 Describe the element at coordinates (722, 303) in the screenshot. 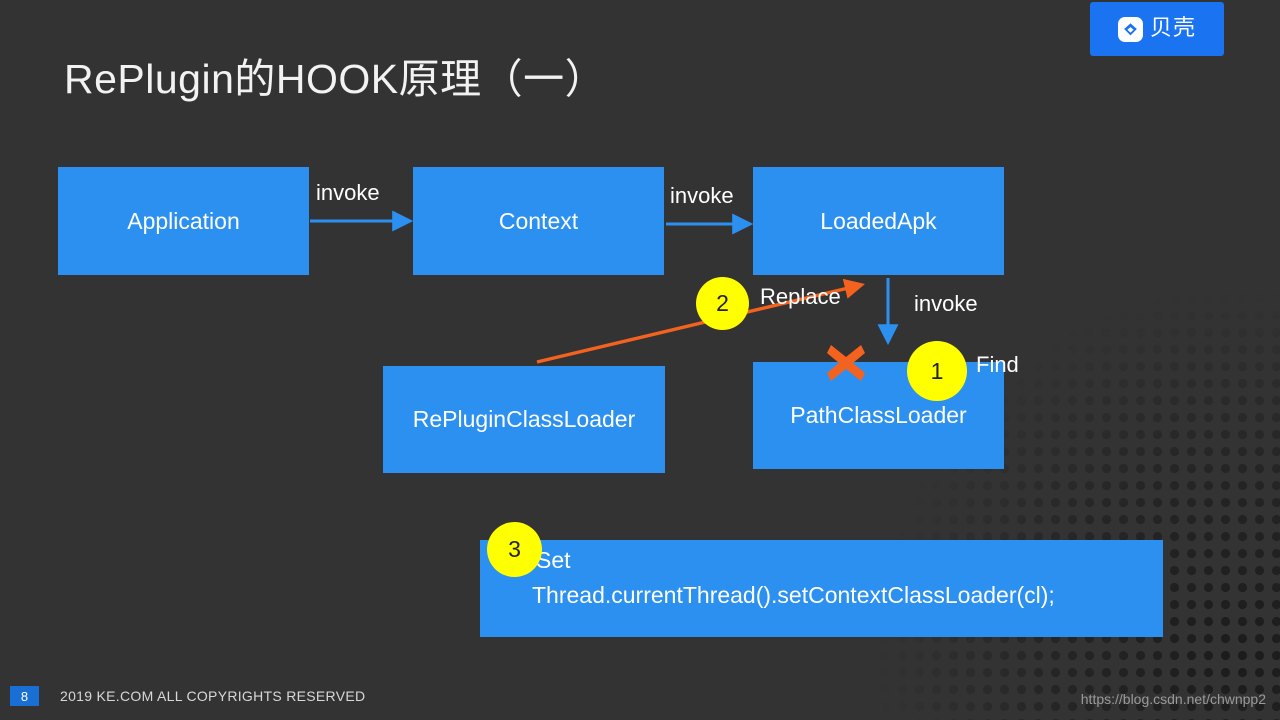

I see `step-badge-2: 2` at that location.